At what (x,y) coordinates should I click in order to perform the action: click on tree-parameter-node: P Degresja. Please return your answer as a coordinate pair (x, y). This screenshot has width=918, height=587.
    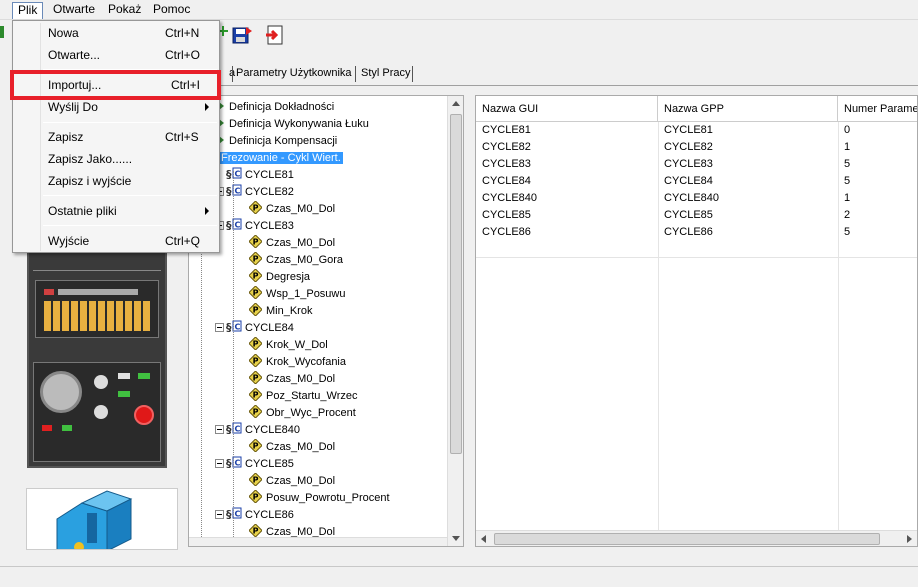
    Looking at the image, I should click on (279, 277).